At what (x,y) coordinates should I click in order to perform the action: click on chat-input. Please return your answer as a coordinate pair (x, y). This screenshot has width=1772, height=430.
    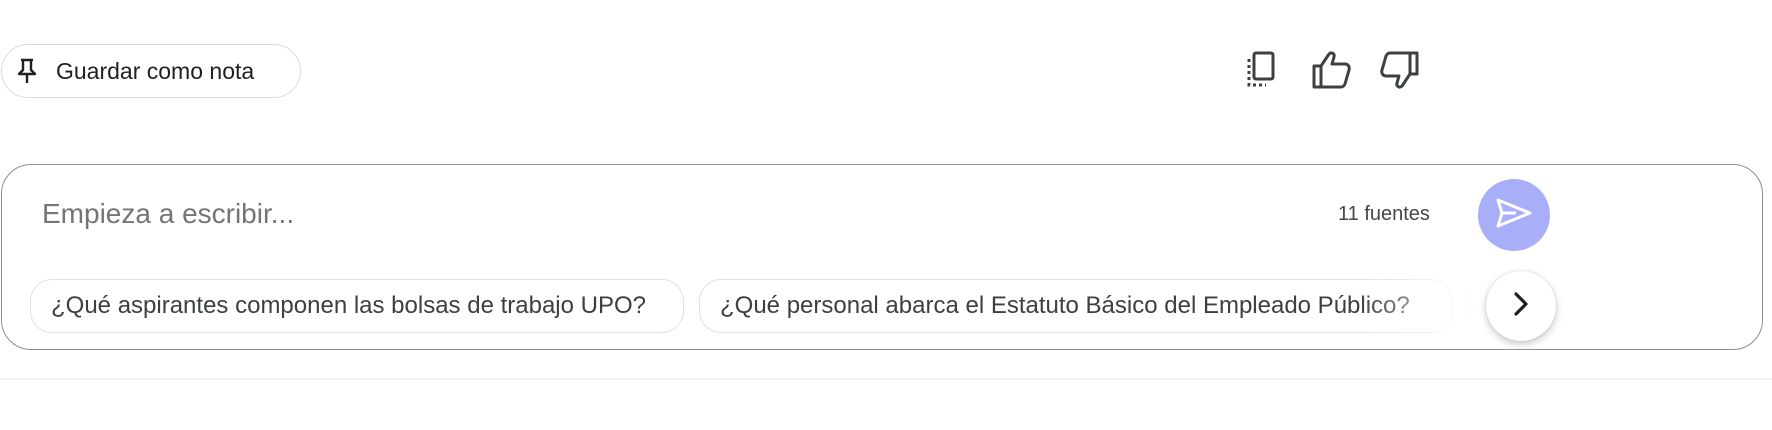
    Looking at the image, I should click on (642, 214).